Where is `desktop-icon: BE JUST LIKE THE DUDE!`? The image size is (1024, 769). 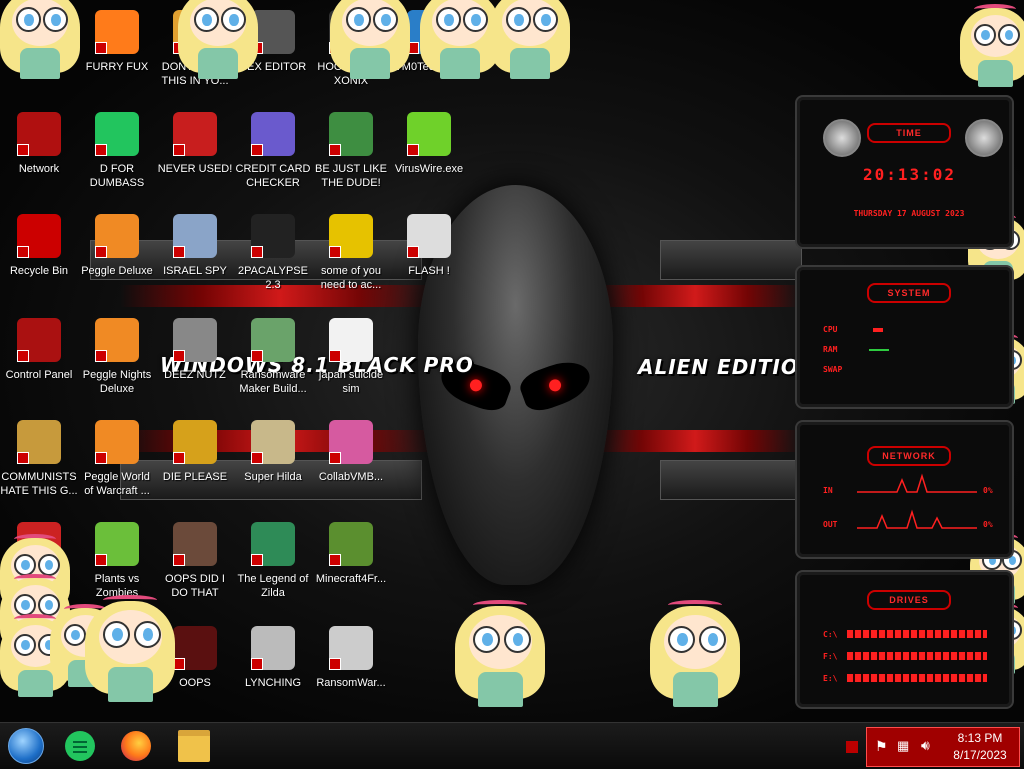 desktop-icon: BE JUST LIKE THE DUDE! is located at coordinates (351, 151).